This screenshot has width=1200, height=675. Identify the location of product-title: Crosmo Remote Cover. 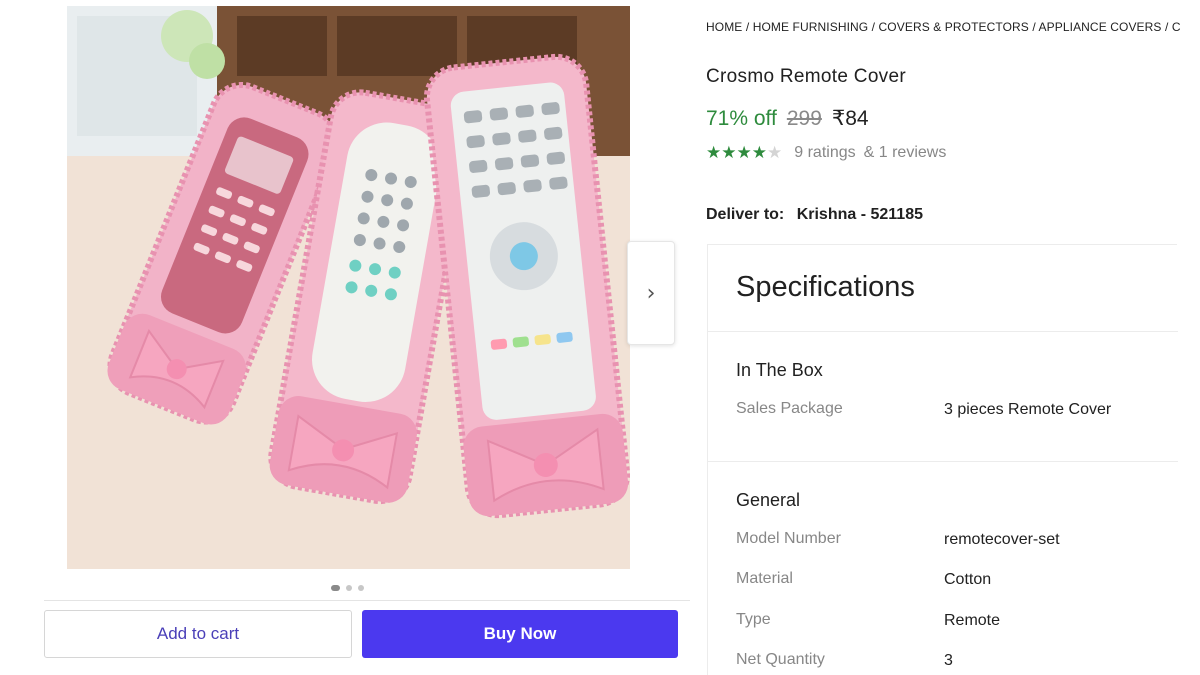
(806, 76).